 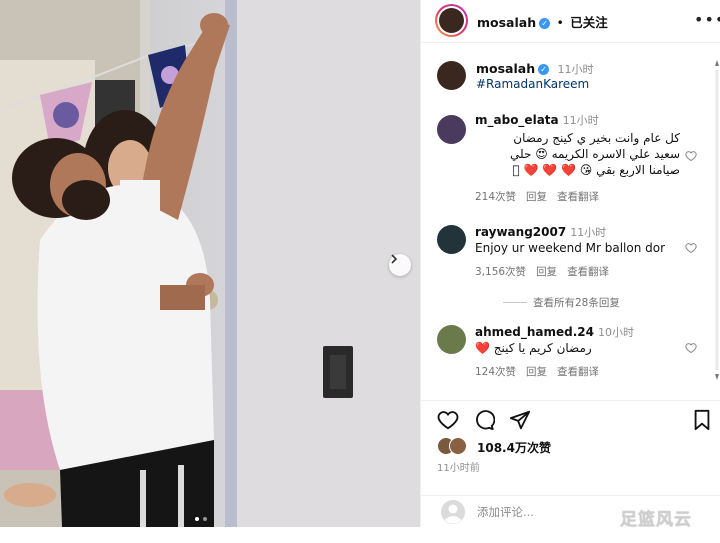 I want to click on comment-username: m_abo_elata 11小时, so click(x=537, y=120).